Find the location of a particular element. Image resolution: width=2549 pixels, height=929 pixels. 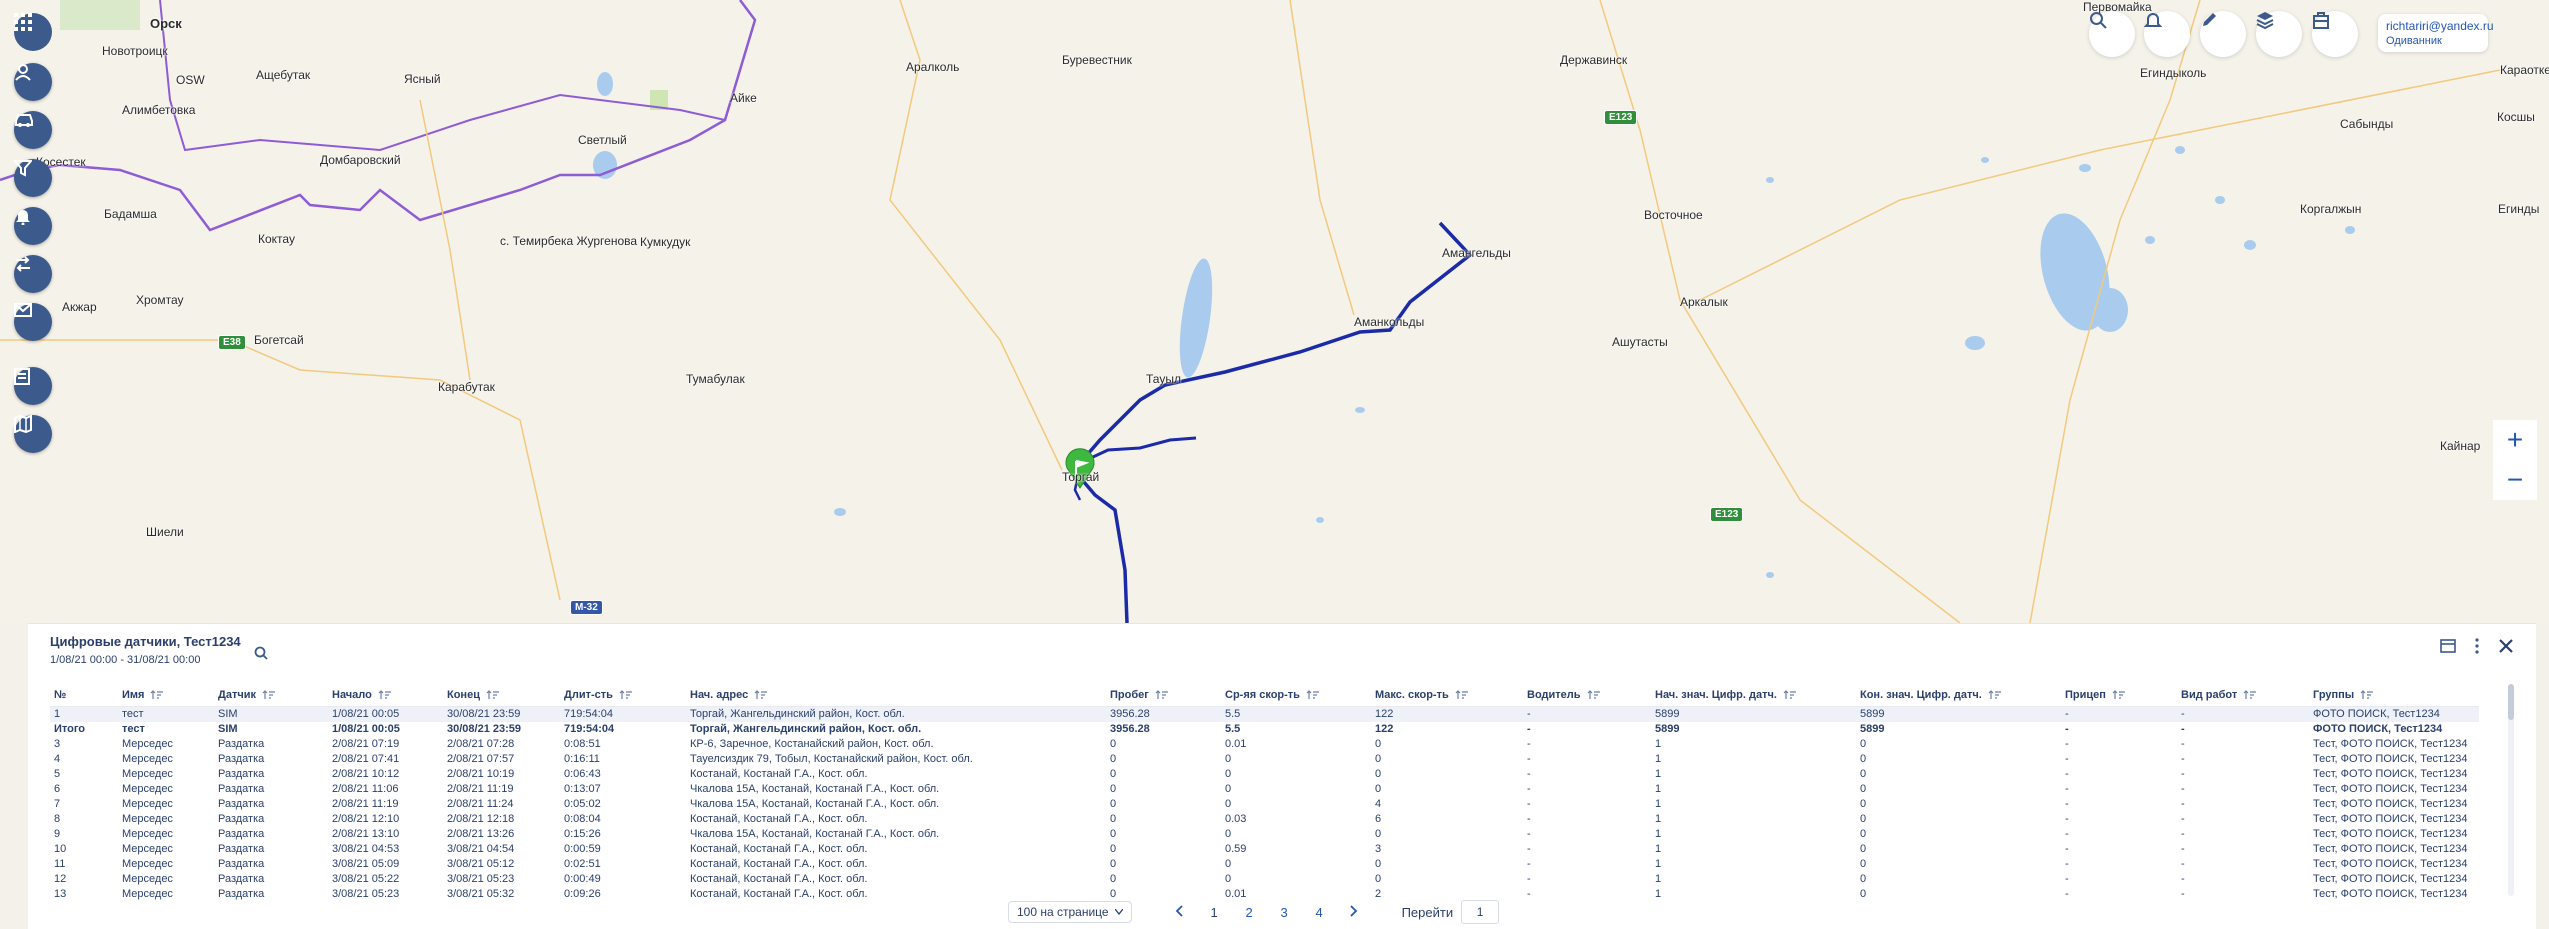

zoom-out-button: − is located at coordinates (2515, 480).